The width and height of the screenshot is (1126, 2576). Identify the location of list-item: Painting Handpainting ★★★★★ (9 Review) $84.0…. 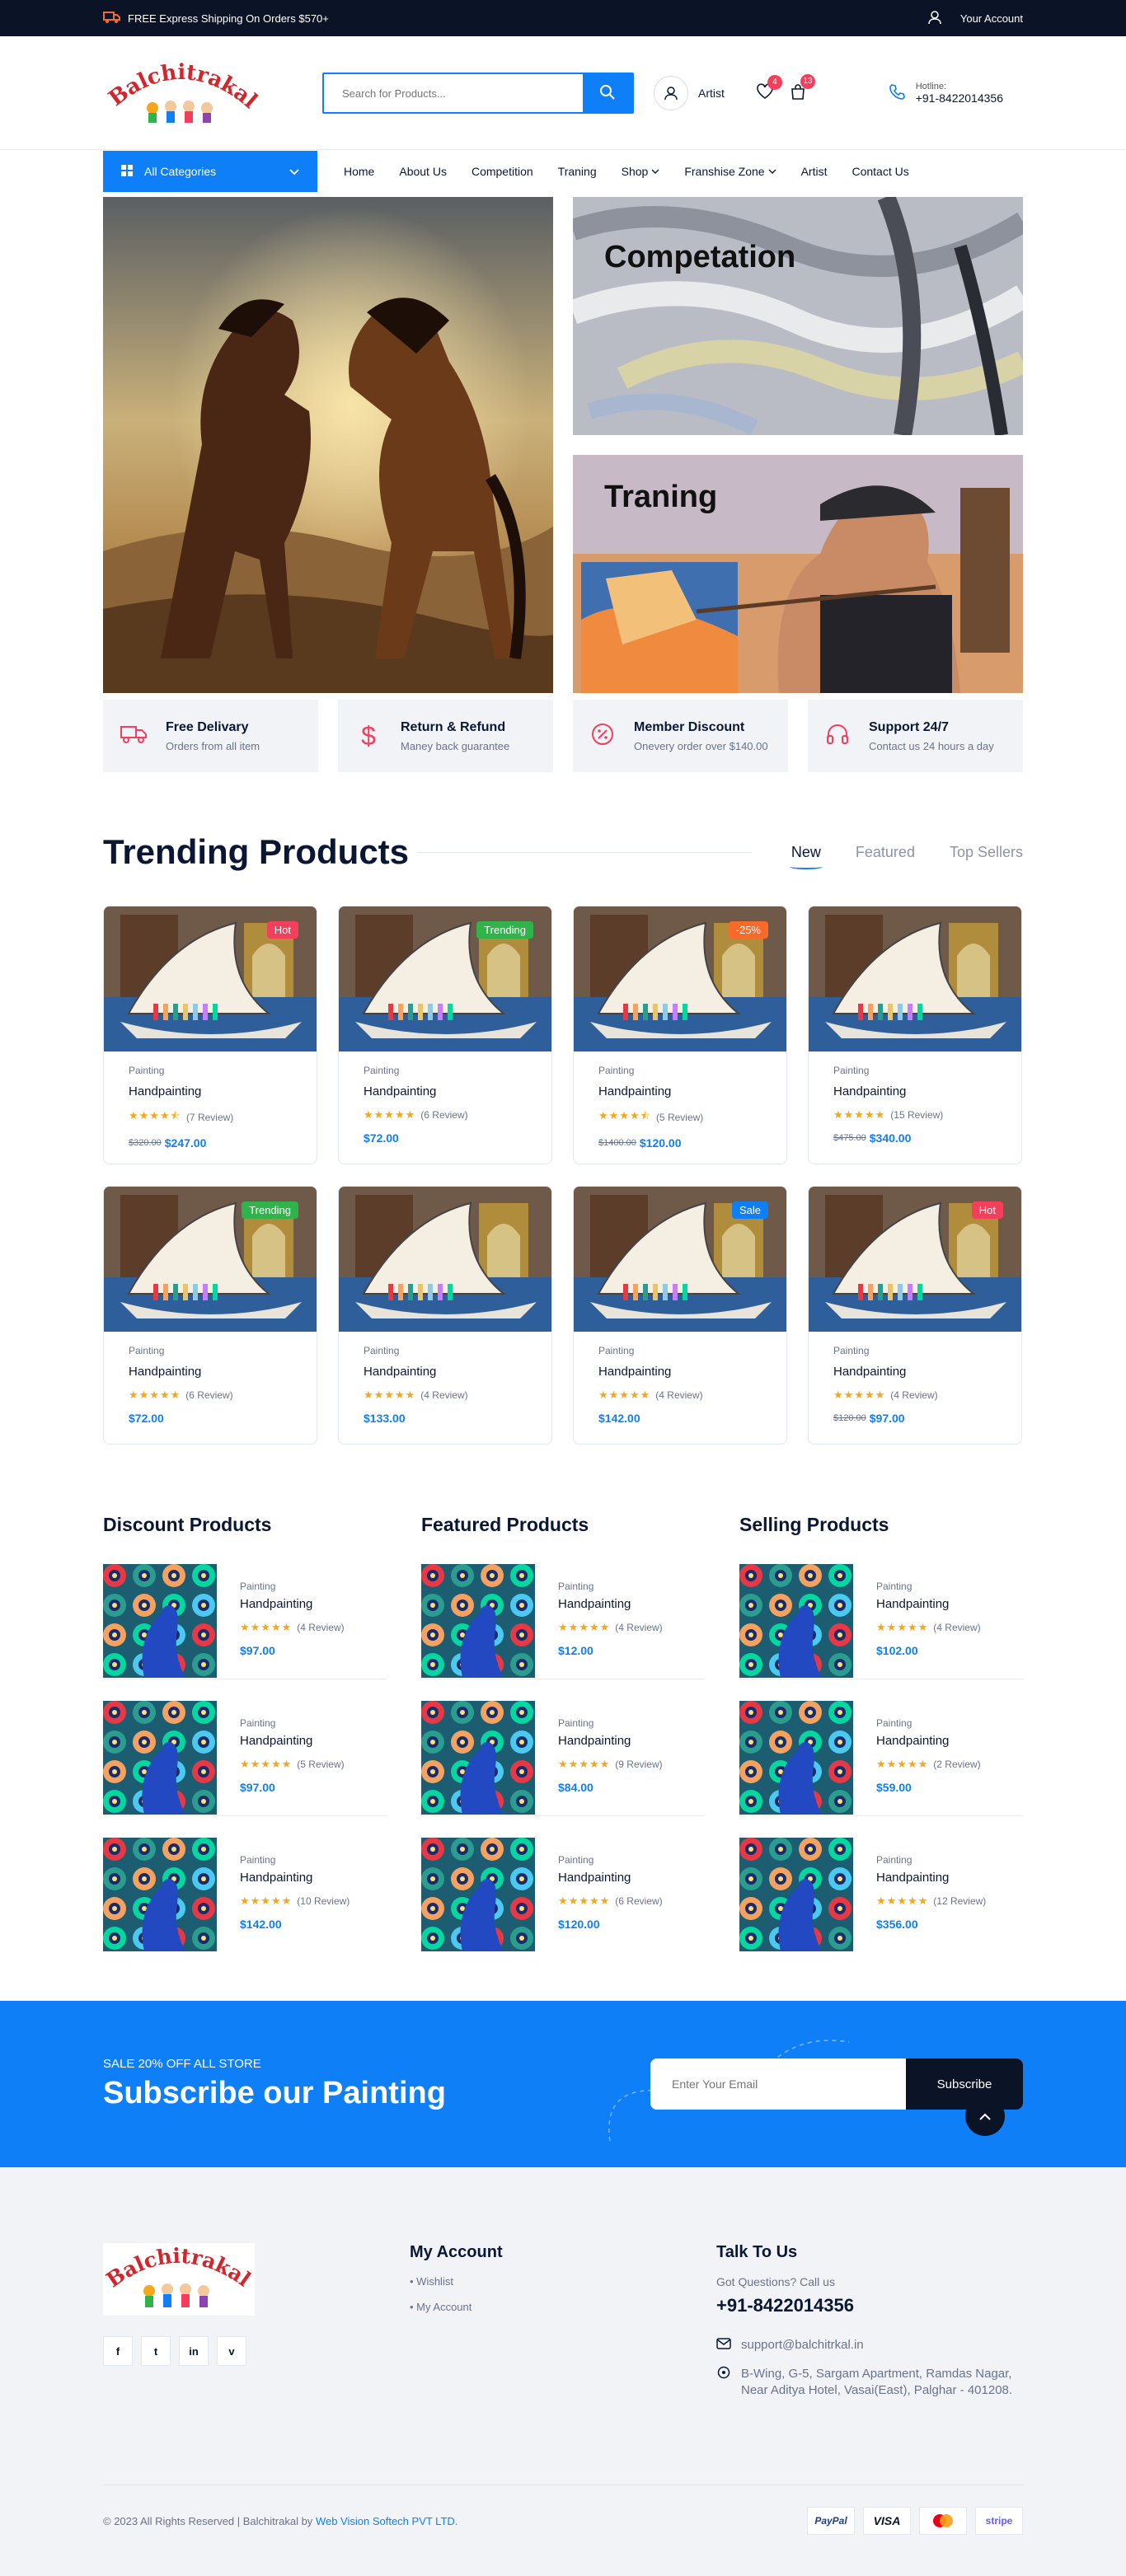
(563, 1758).